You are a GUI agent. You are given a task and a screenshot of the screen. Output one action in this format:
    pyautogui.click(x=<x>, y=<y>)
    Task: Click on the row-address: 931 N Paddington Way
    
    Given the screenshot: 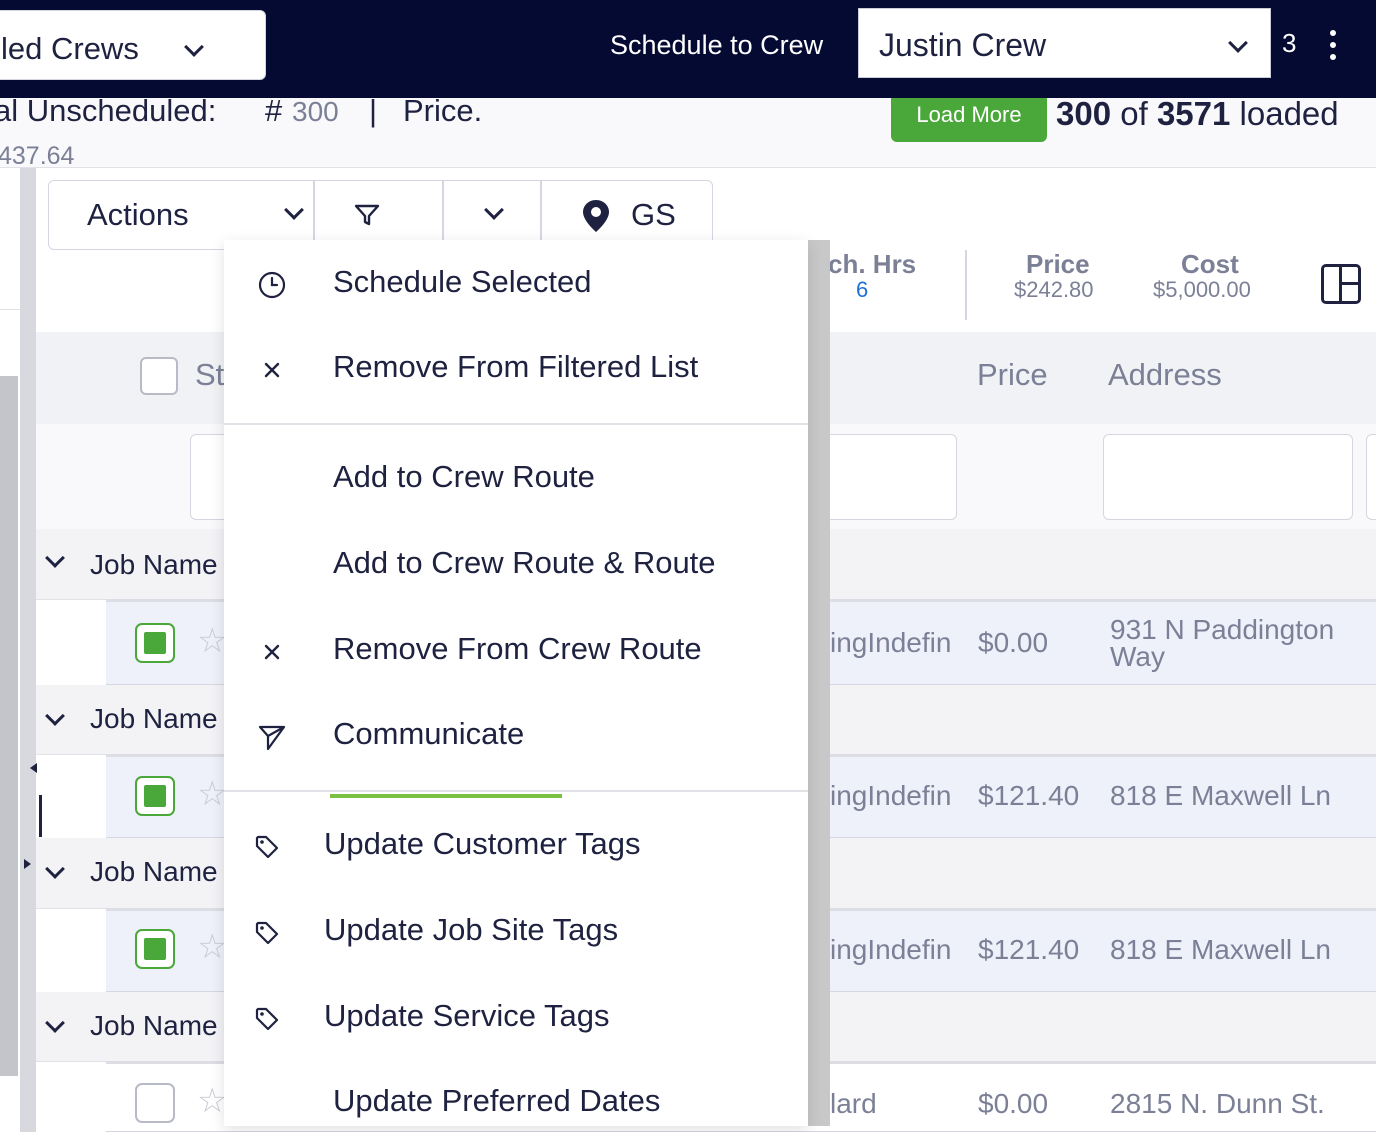 What is the action you would take?
    pyautogui.click(x=1222, y=644)
    